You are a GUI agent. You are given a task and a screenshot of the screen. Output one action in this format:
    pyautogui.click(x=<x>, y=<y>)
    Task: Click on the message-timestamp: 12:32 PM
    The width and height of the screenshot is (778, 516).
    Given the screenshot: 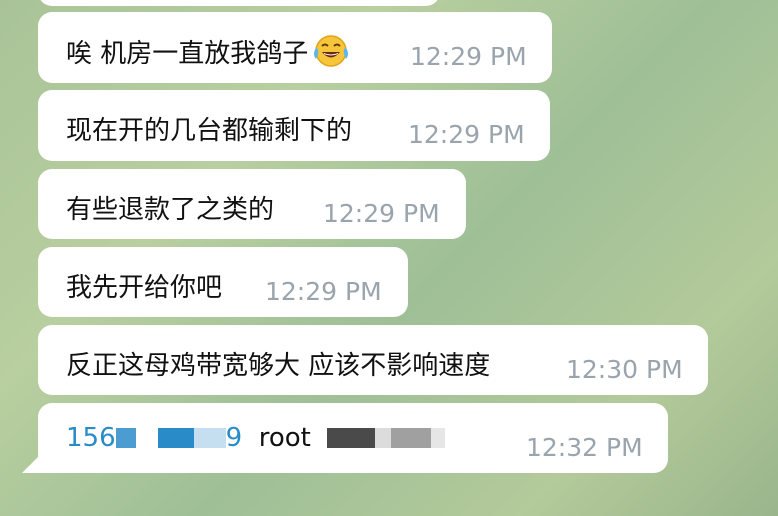 What is the action you would take?
    pyautogui.click(x=584, y=447)
    